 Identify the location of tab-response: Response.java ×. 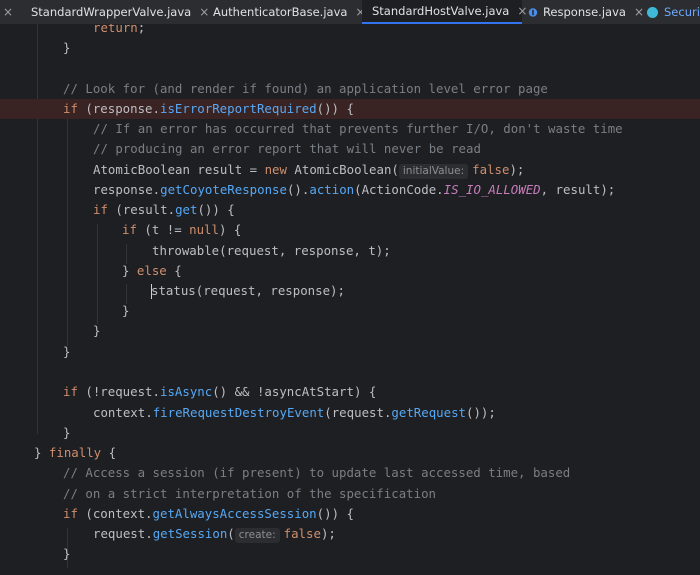
(586, 12).